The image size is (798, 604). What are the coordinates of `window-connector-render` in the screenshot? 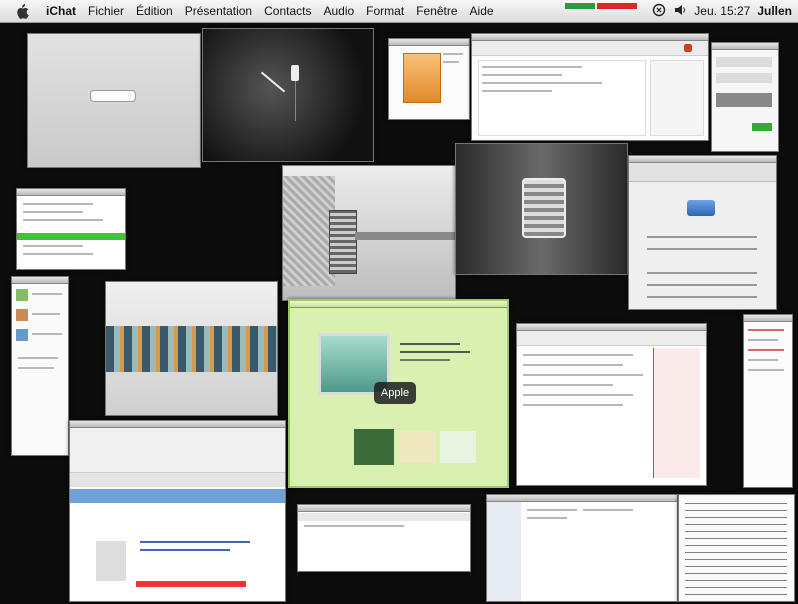 It's located at (369, 233).